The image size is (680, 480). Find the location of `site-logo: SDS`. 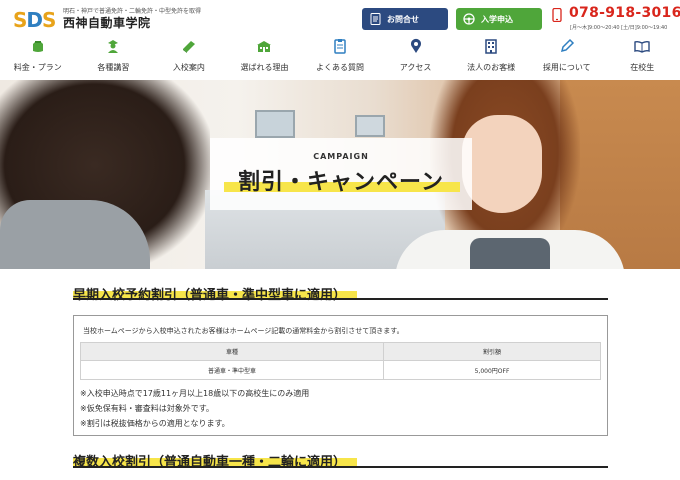

site-logo: SDS is located at coordinates (36, 18).